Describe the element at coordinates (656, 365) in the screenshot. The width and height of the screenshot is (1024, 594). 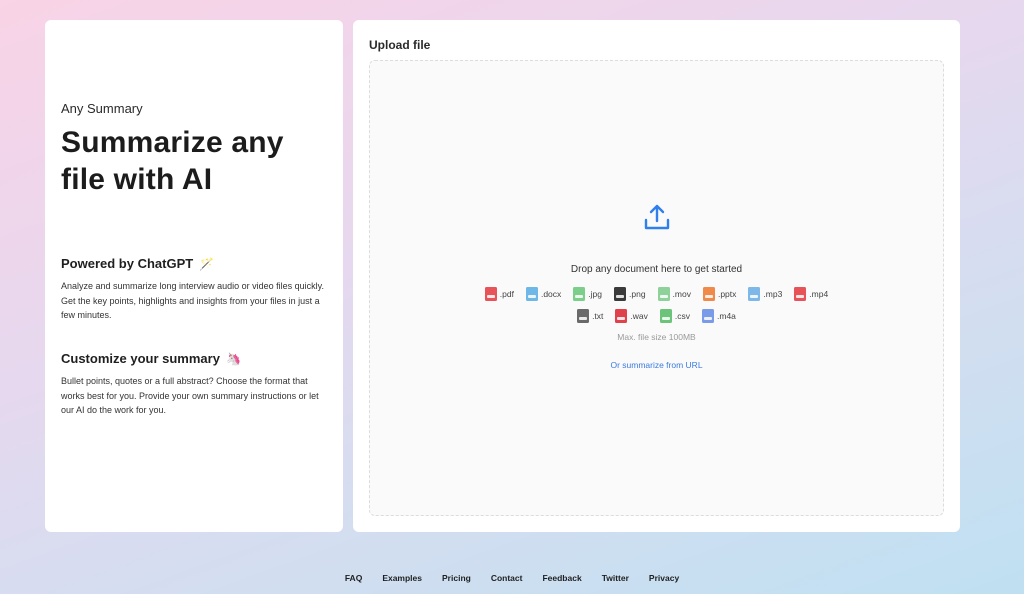
I see `summarize-from-url-link: Or summarize from URL` at that location.